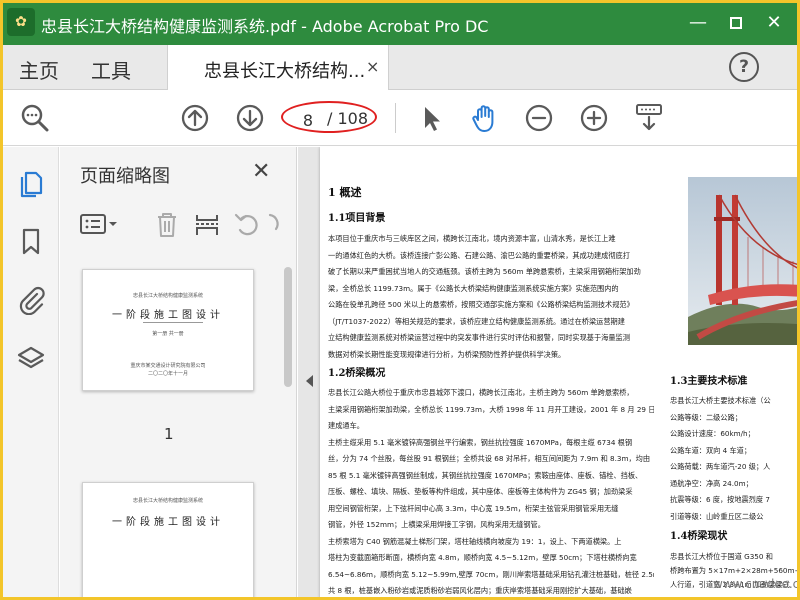 The image size is (800, 600). Describe the element at coordinates (699, 536) in the screenshot. I see `heading-bridge-status: 1.4桥梁现状` at that location.